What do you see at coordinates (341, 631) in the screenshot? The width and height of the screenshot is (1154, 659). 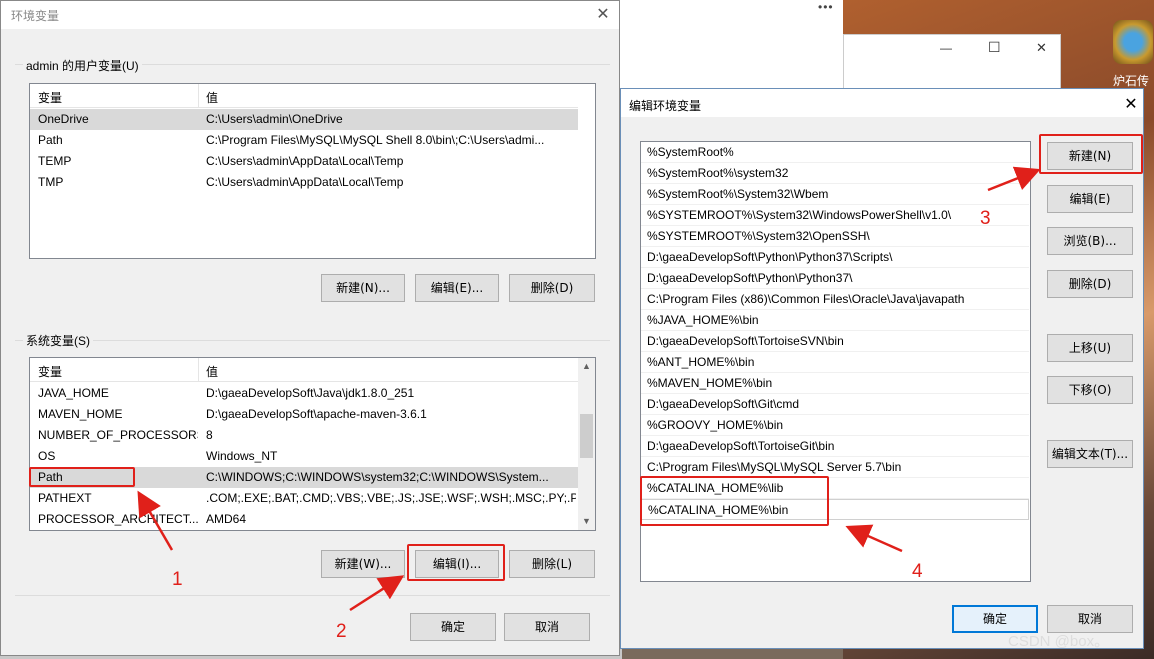 I see `annotation-number-2: 2` at bounding box center [341, 631].